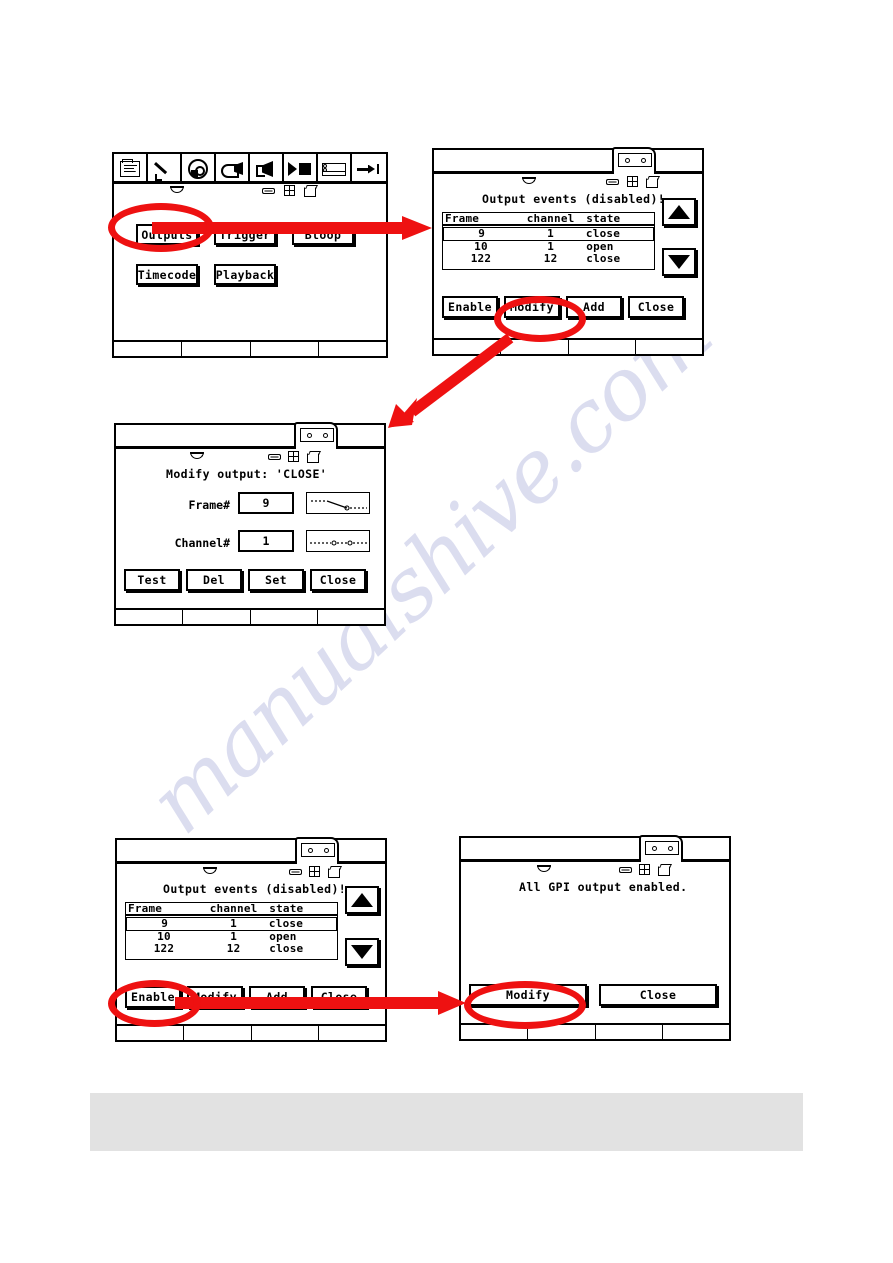  Describe the element at coordinates (154, 1003) in the screenshot. I see `annotation-oval-enable` at that location.